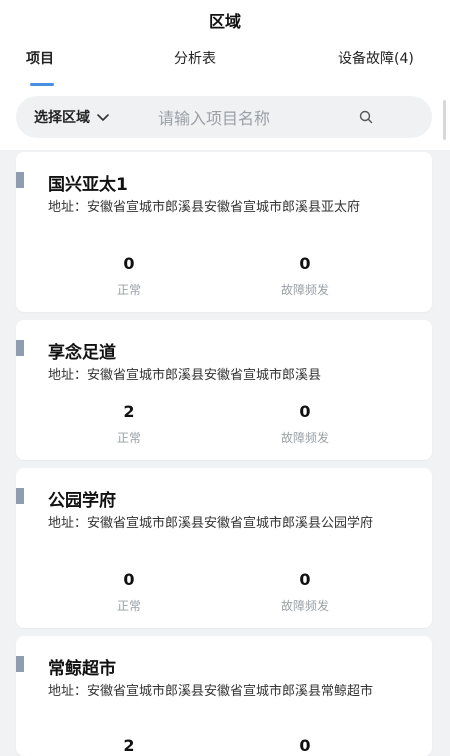 This screenshot has height=756, width=450. What do you see at coordinates (103, 117) in the screenshot?
I see `chevron-down-icon` at bounding box center [103, 117].